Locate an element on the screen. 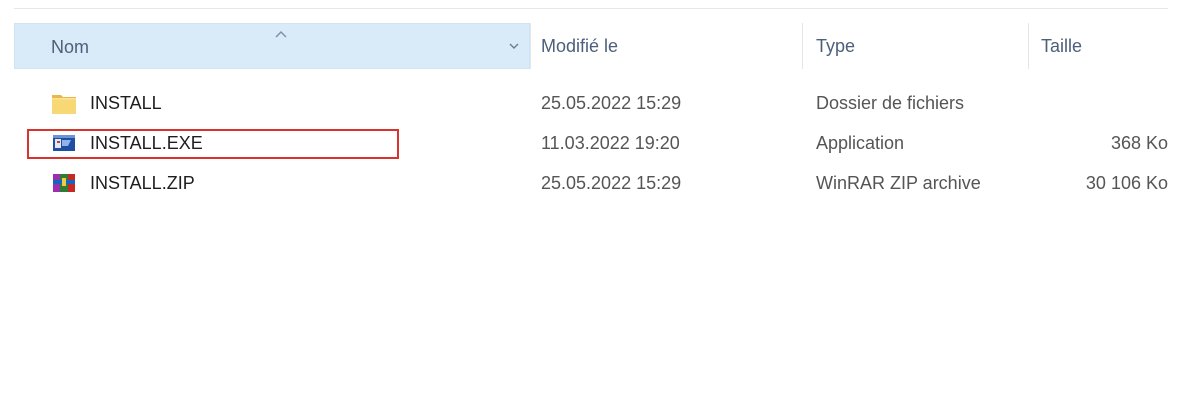 The width and height of the screenshot is (1182, 405). file-type: Dossier de fichiers is located at coordinates (890, 103).